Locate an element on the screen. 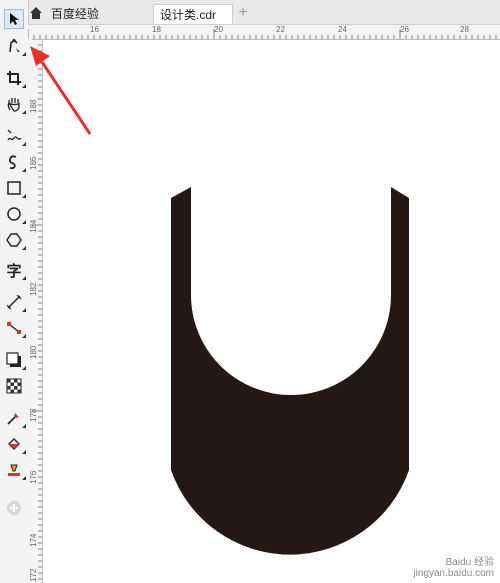  fill-tool-icon is located at coordinates (14, 444).